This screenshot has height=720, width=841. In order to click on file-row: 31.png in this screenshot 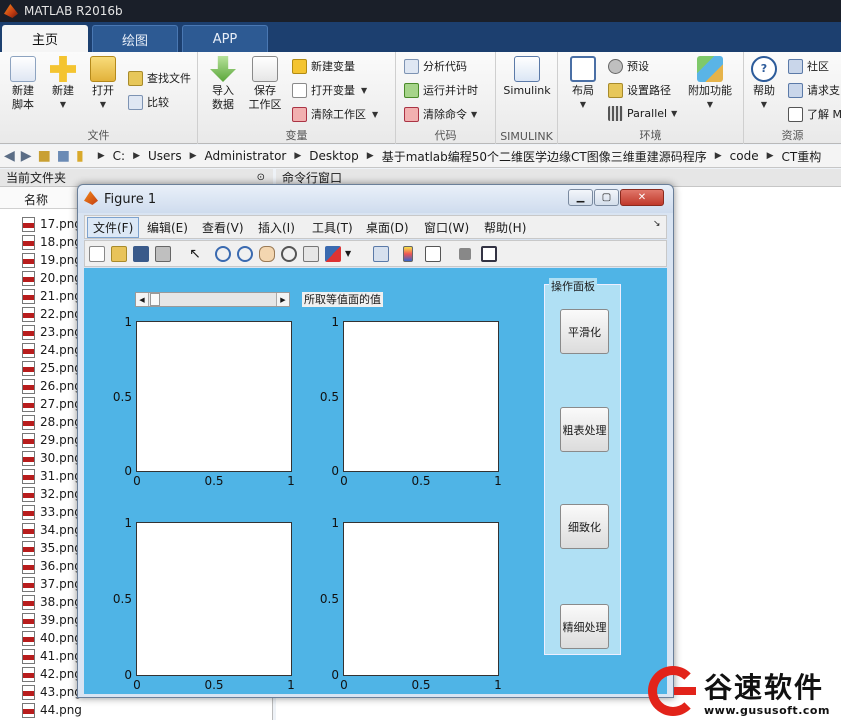, I will do `click(52, 476)`.